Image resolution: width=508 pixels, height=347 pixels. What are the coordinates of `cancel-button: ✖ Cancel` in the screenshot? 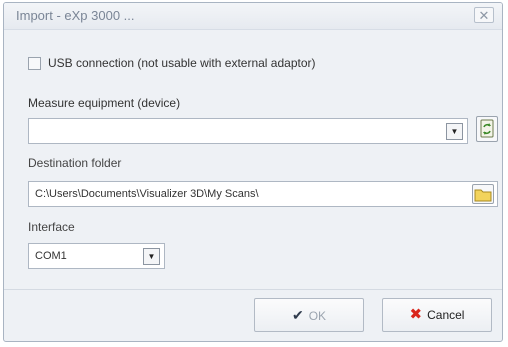 It's located at (437, 315).